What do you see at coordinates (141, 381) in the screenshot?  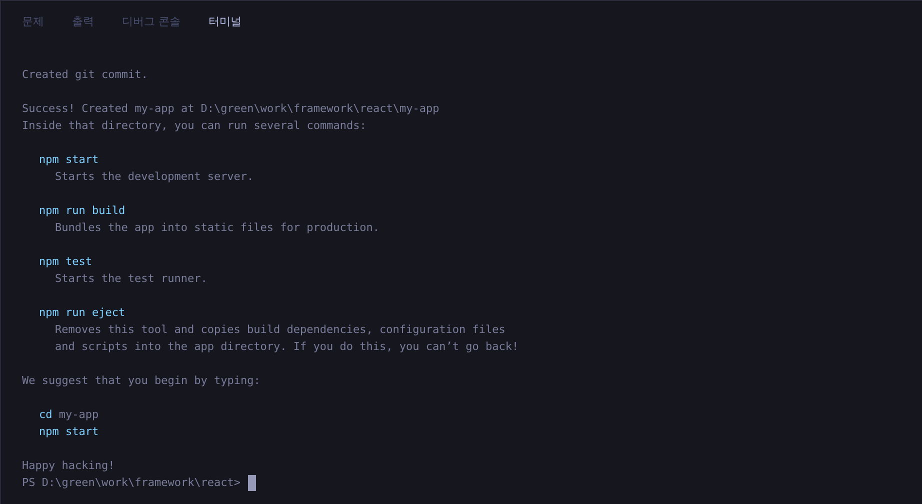 I see `output-text: We suggest that you begin by typing:` at bounding box center [141, 381].